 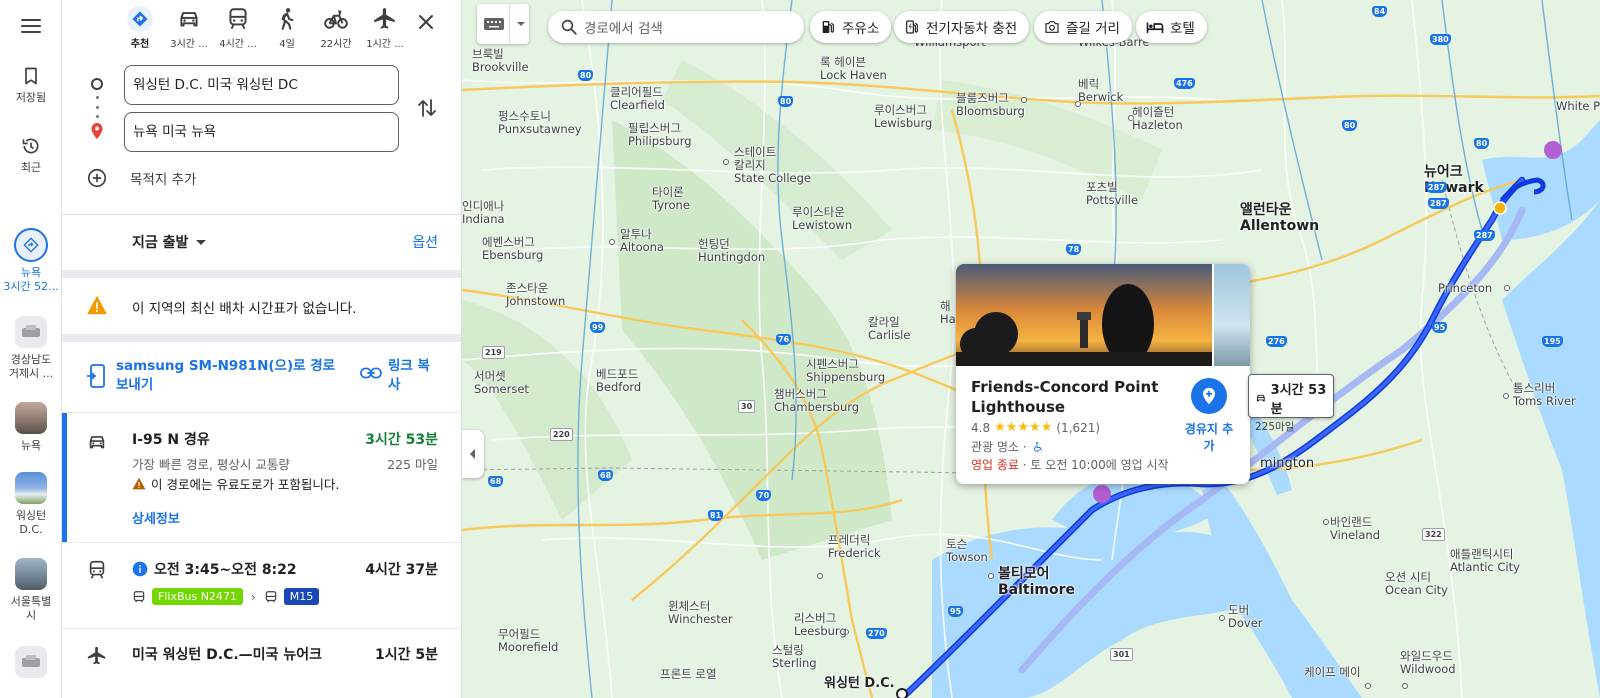 I want to click on copy-link-button: 링크 복사, so click(x=413, y=376).